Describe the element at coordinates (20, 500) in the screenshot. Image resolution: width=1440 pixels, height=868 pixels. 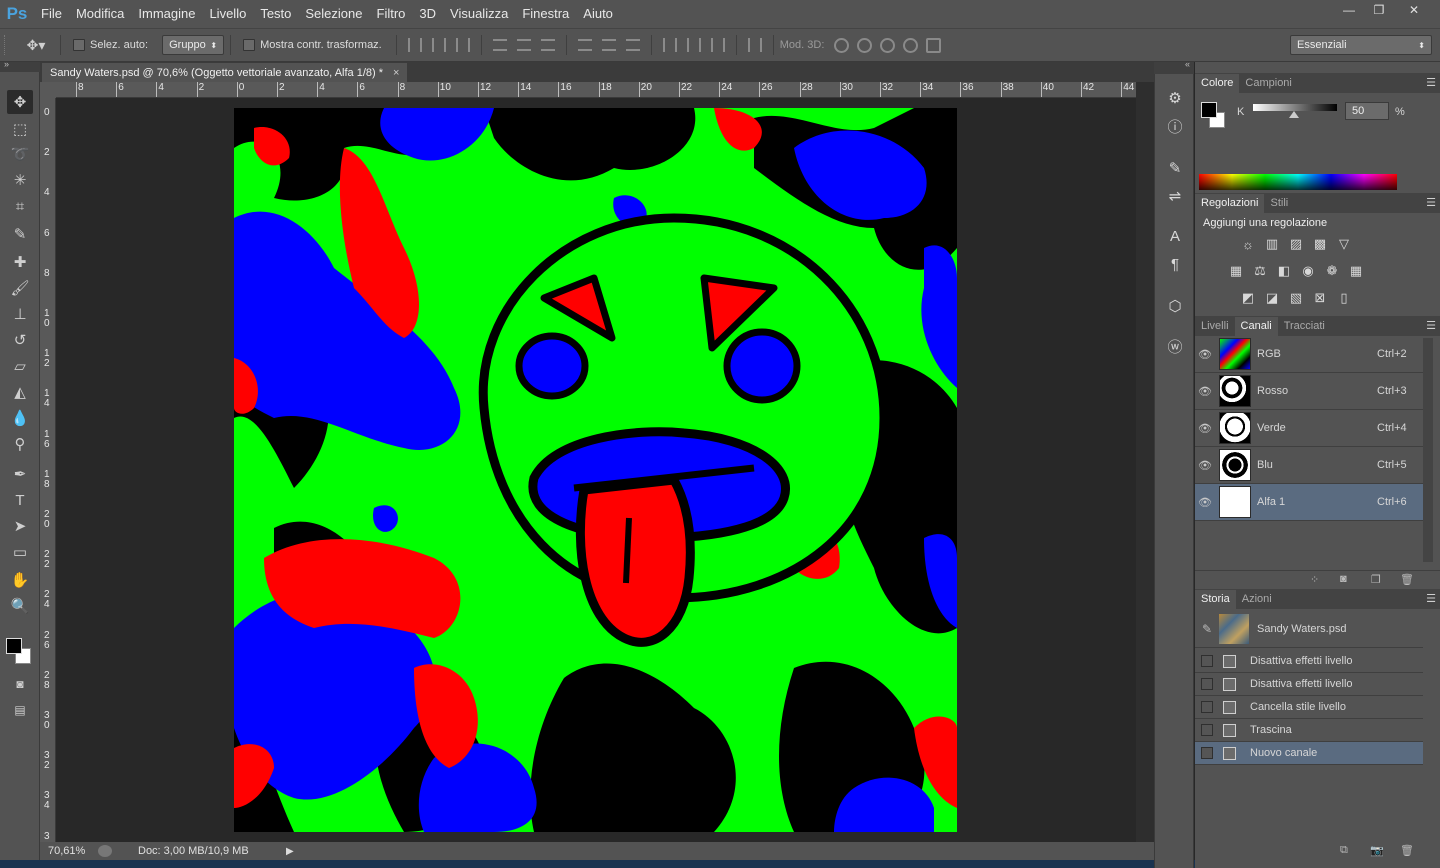
I see `type-tool-icon: T` at that location.